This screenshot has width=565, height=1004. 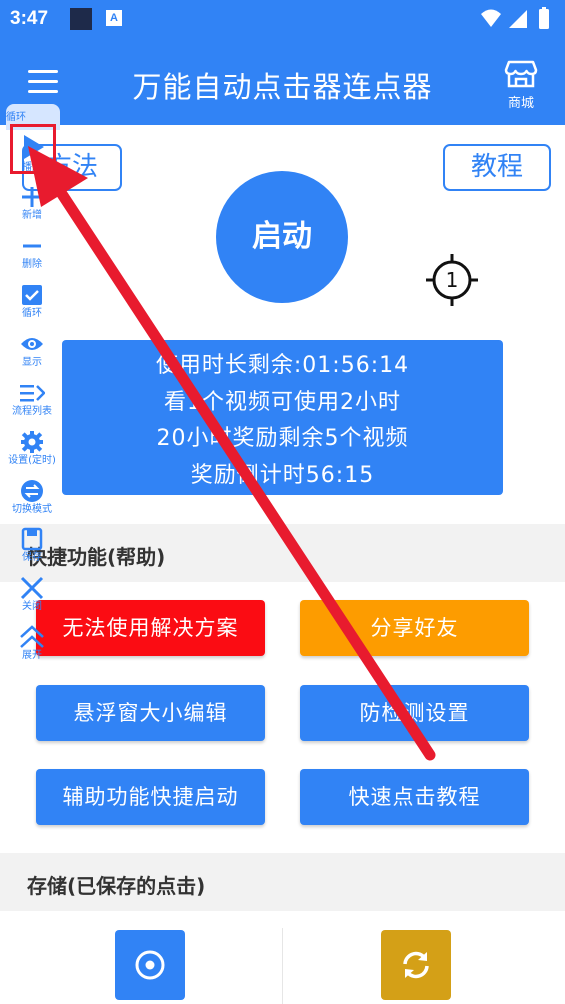 What do you see at coordinates (32, 197) in the screenshot?
I see `plus-icon` at bounding box center [32, 197].